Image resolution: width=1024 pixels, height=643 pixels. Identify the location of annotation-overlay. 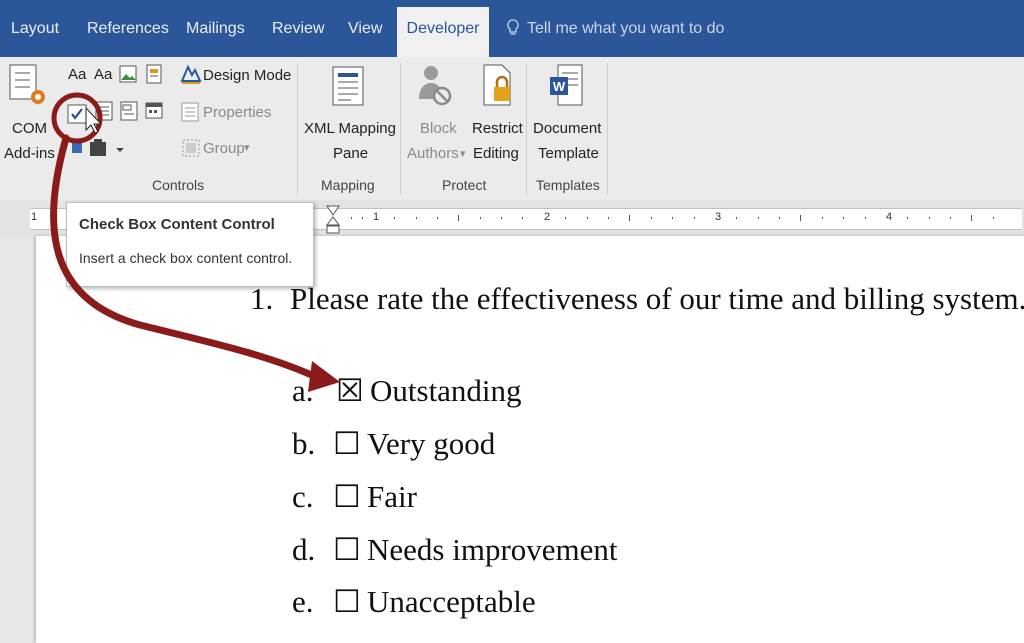
(195, 242).